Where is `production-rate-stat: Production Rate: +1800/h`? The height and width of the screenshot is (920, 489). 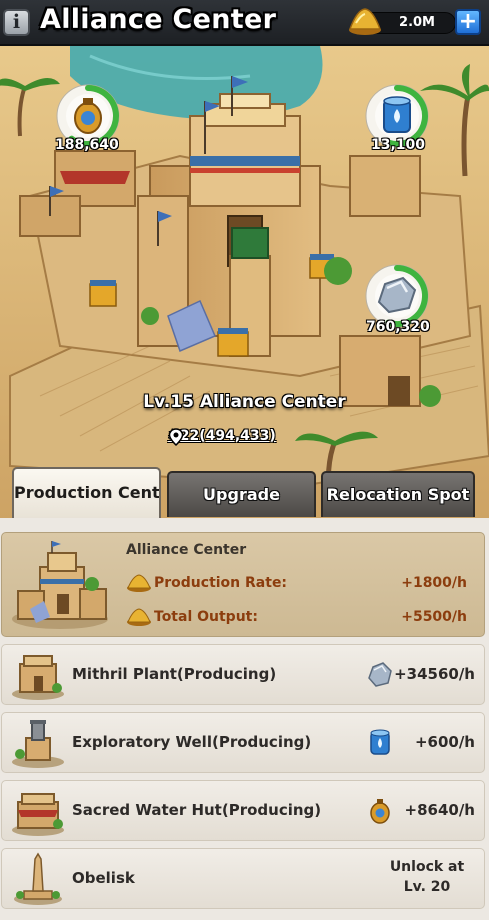 production-rate-stat: Production Rate: +1800/h is located at coordinates (305, 583).